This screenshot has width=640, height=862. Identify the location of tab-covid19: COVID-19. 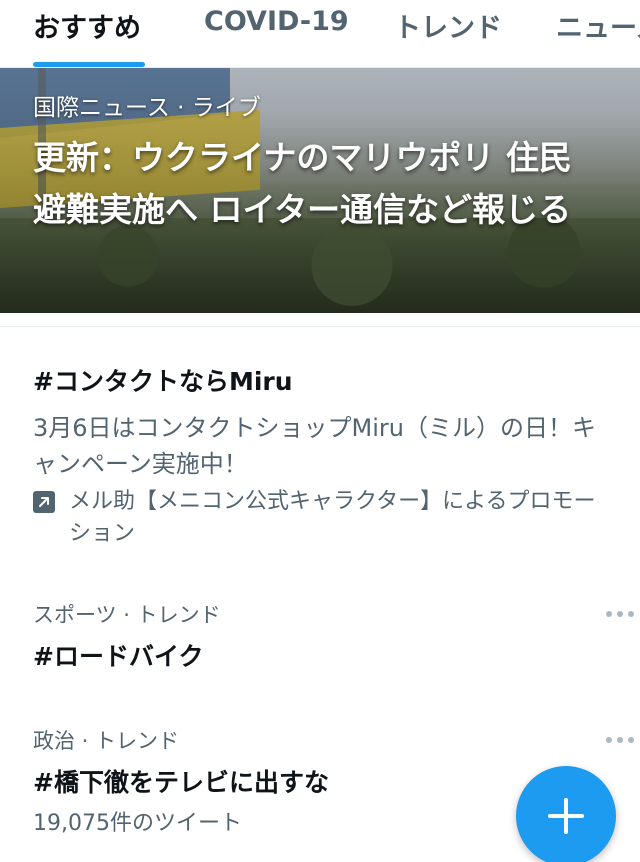
(276, 21).